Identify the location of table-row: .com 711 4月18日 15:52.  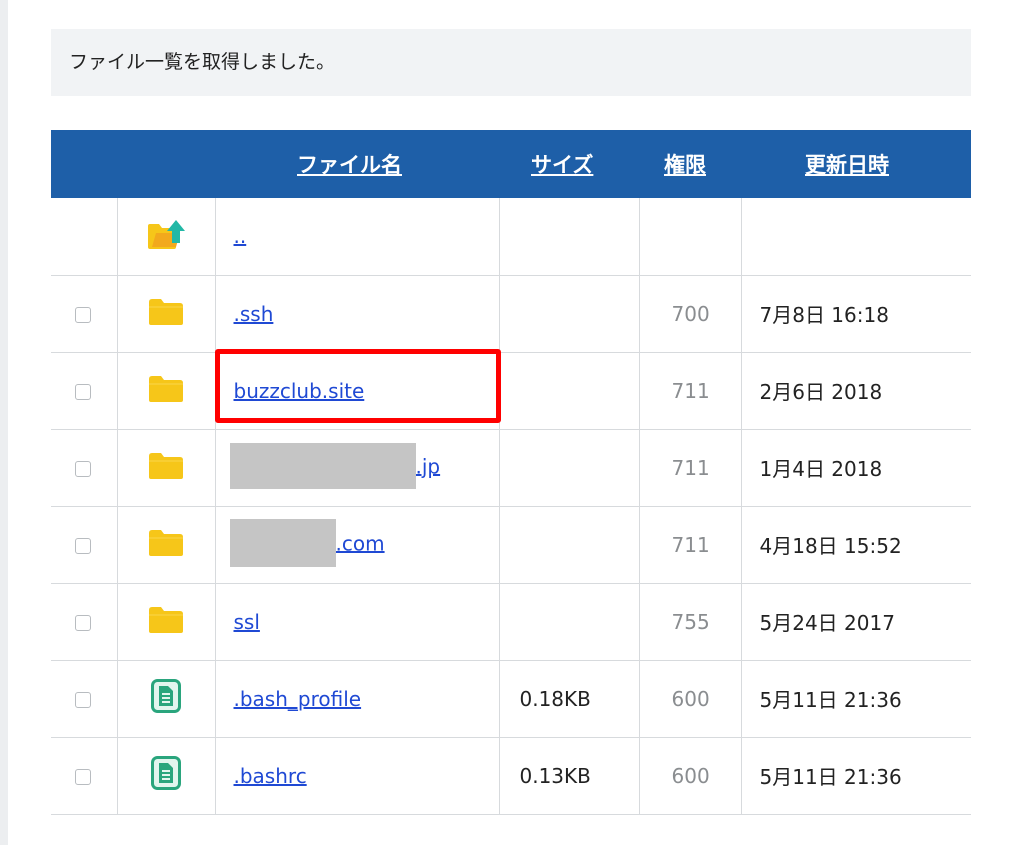
(511, 544).